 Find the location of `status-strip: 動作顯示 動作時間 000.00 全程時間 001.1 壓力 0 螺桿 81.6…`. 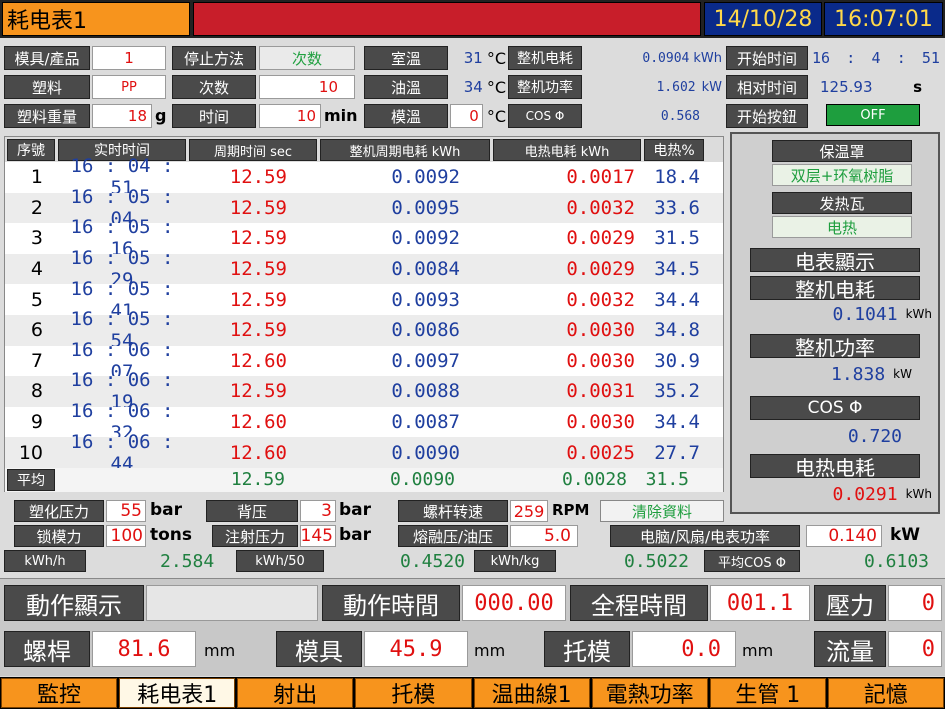

status-strip: 動作顯示 動作時間 000.00 全程時間 001.1 壓力 0 螺桿 81.6… is located at coordinates (472, 627).